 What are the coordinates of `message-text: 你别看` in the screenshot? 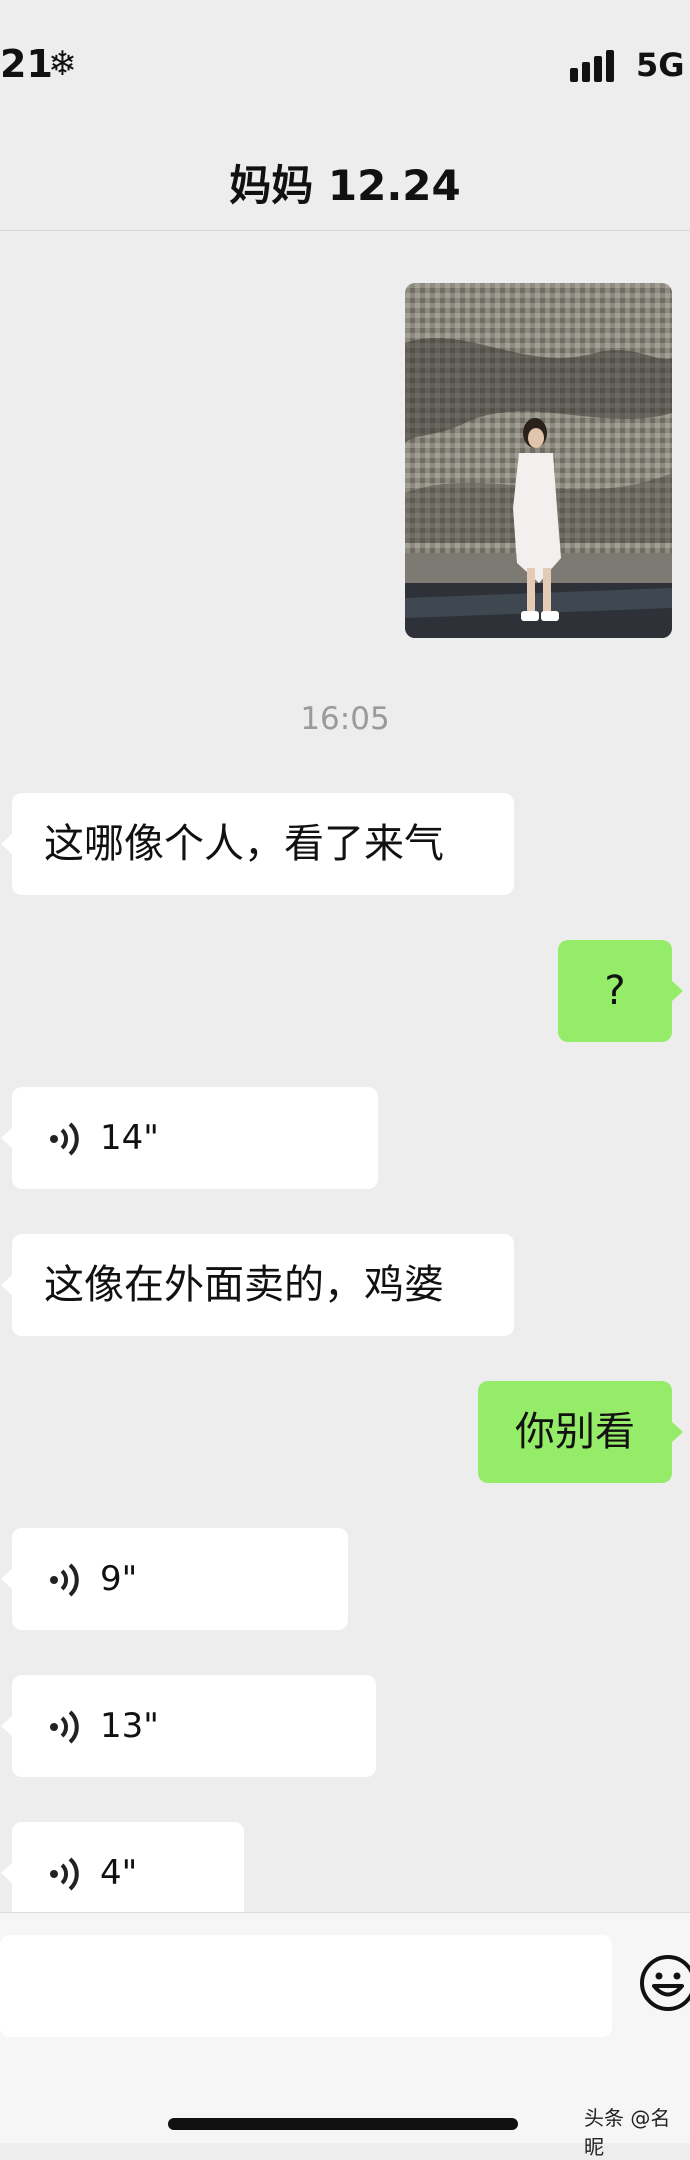 It's located at (575, 1432).